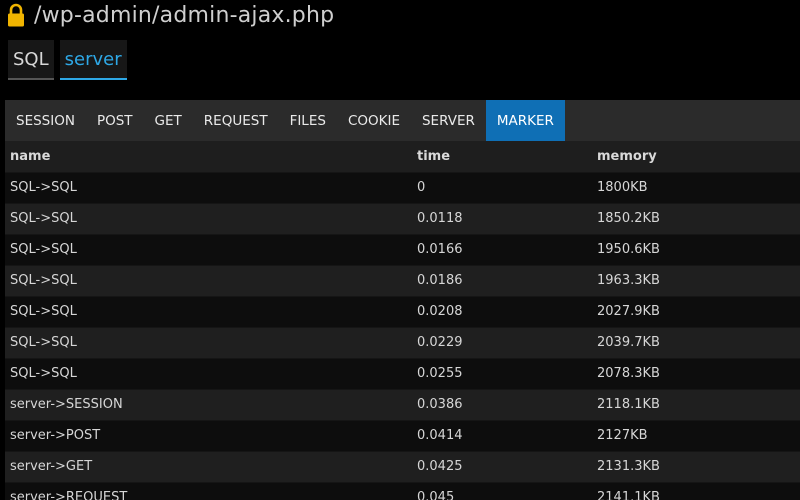 The width and height of the screenshot is (800, 500). What do you see at coordinates (696, 466) in the screenshot?
I see `cell-memory: 2131.3KB` at bounding box center [696, 466].